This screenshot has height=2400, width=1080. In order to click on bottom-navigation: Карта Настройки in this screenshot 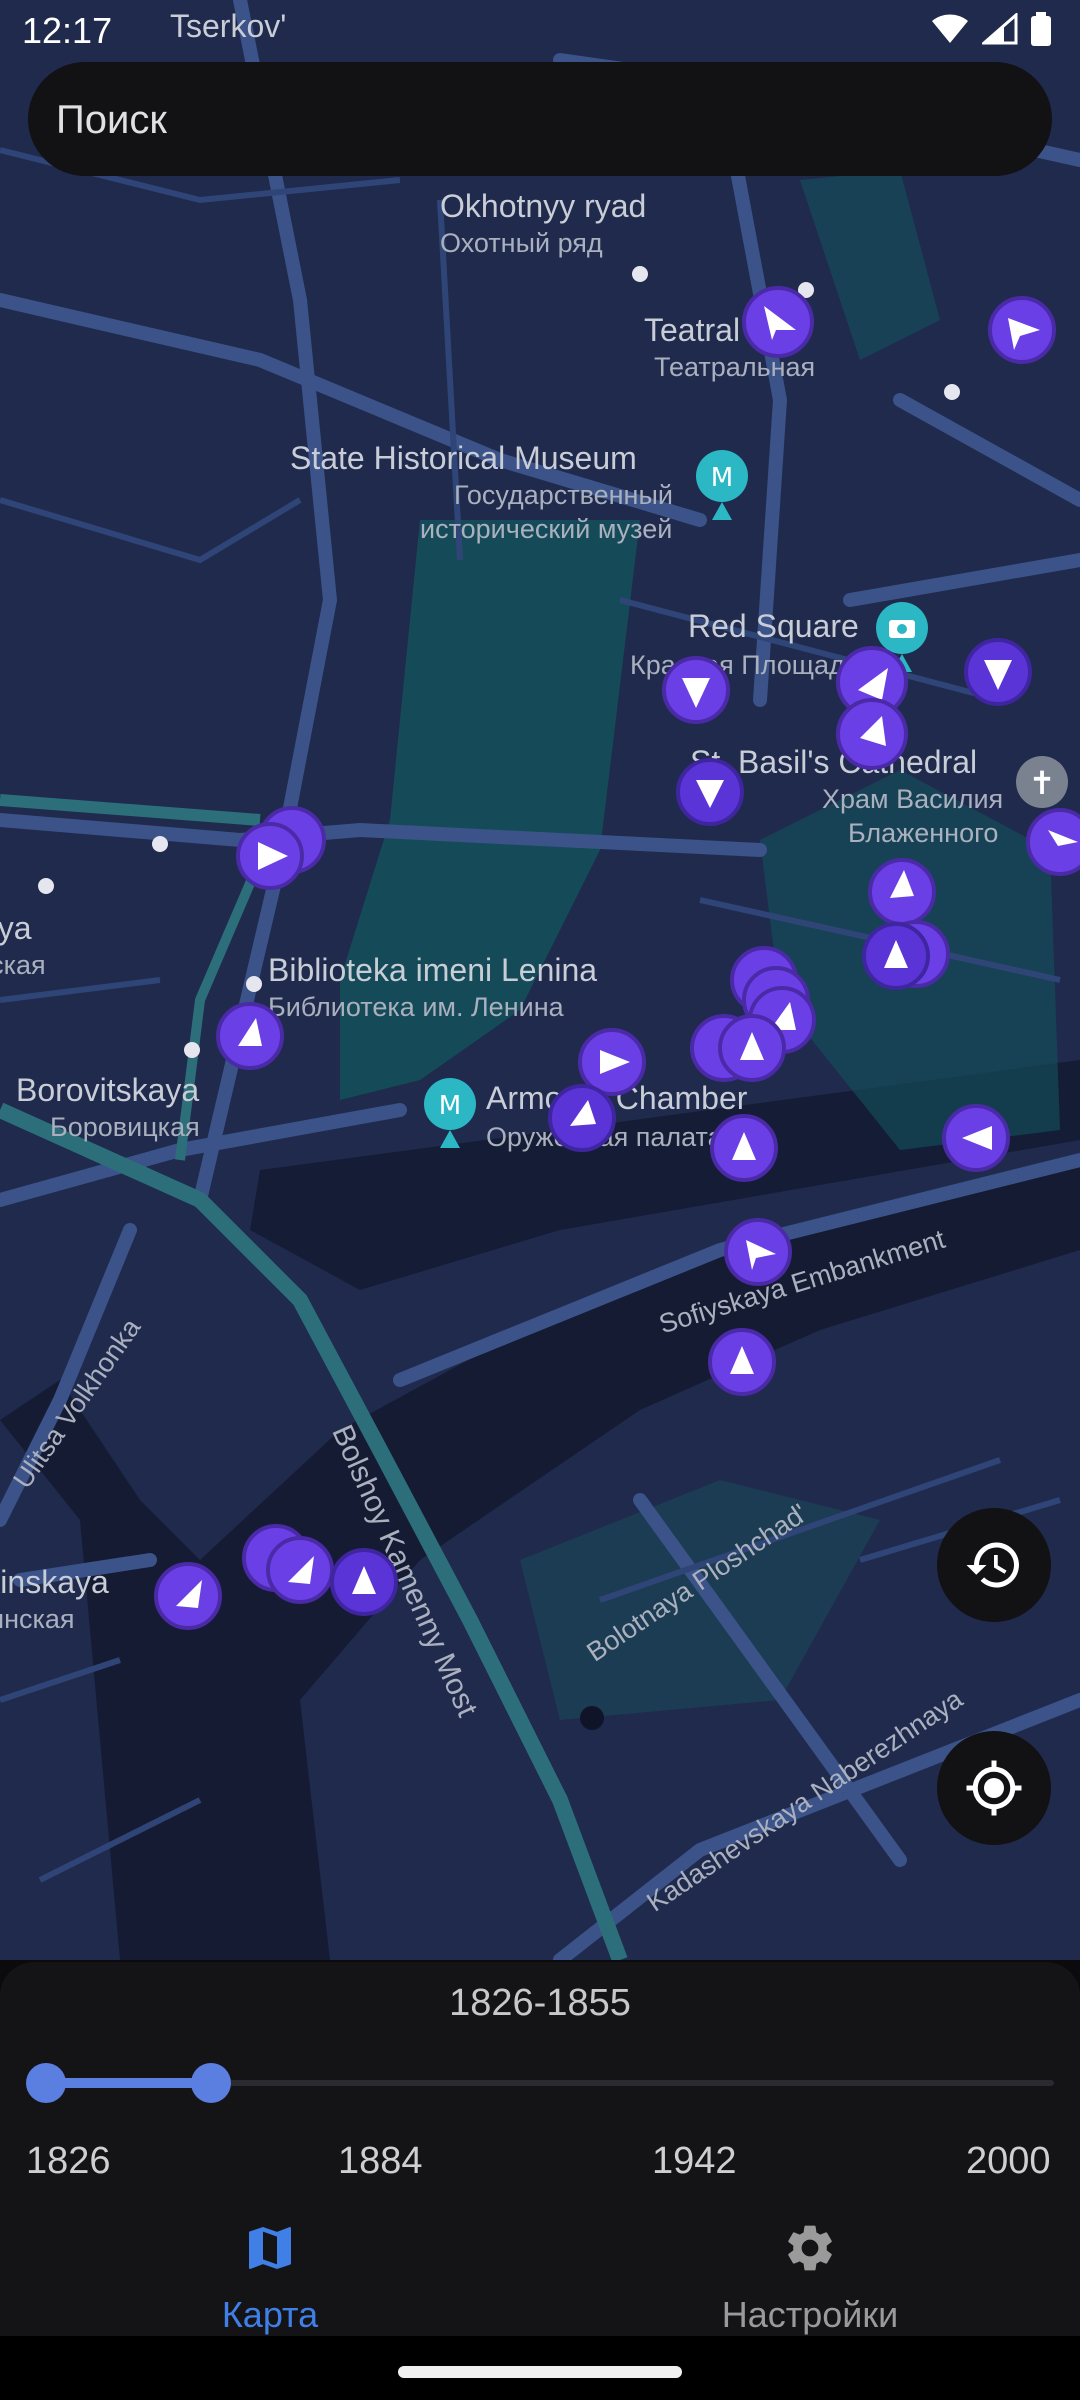, I will do `click(540, 2268)`.